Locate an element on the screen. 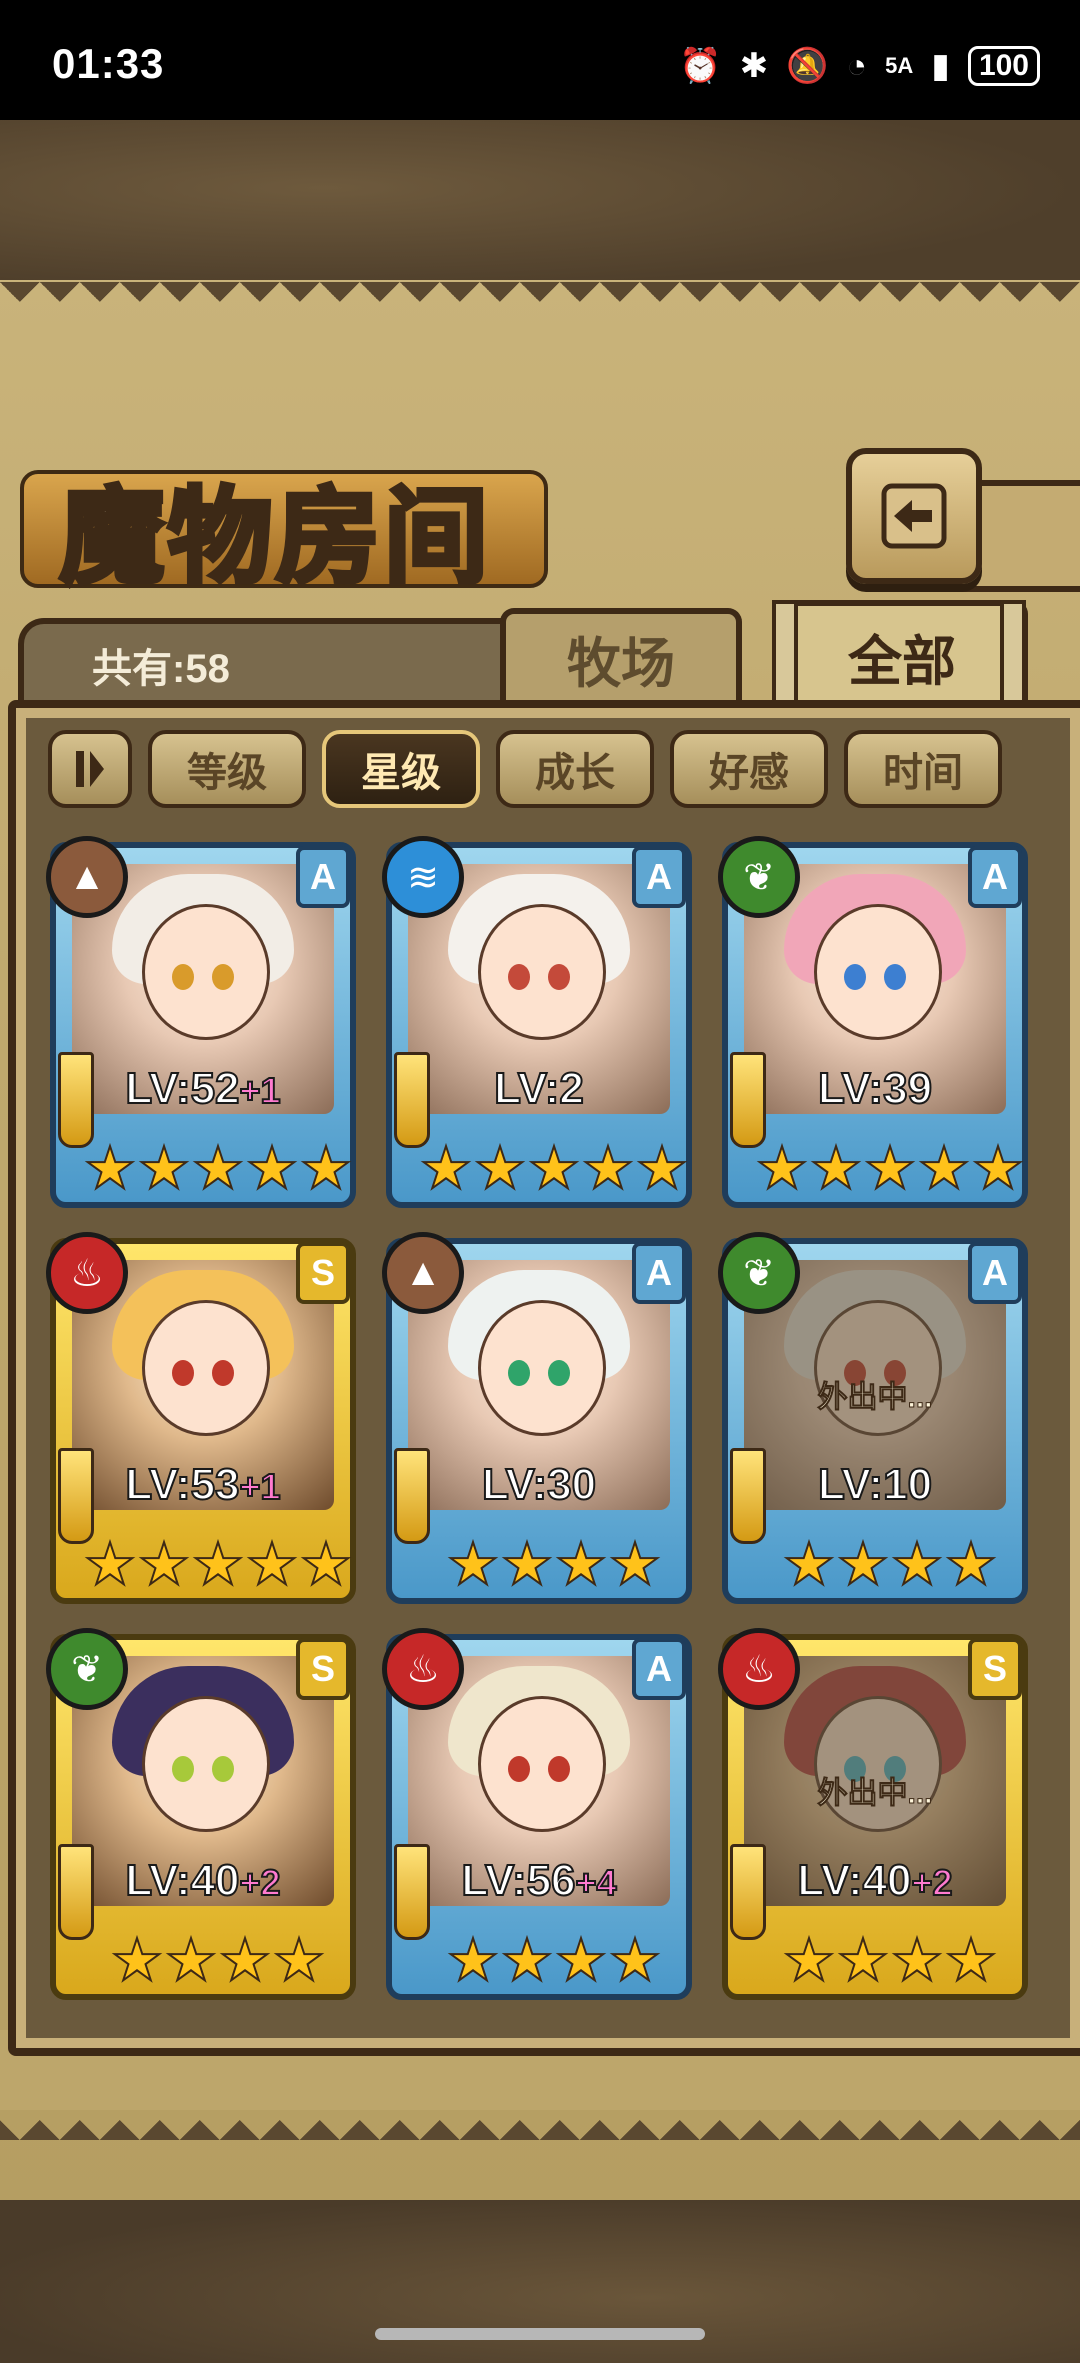 The height and width of the screenshot is (2363, 1080). level-value: LV:10 is located at coordinates (875, 1484).